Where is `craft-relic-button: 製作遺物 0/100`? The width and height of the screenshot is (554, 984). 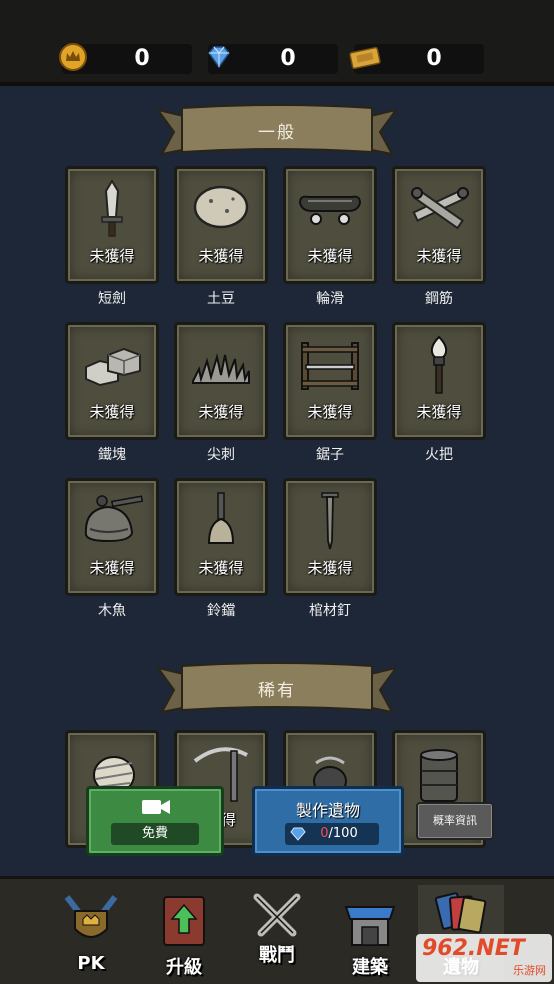 craft-relic-button: 製作遺物 0/100 is located at coordinates (328, 821).